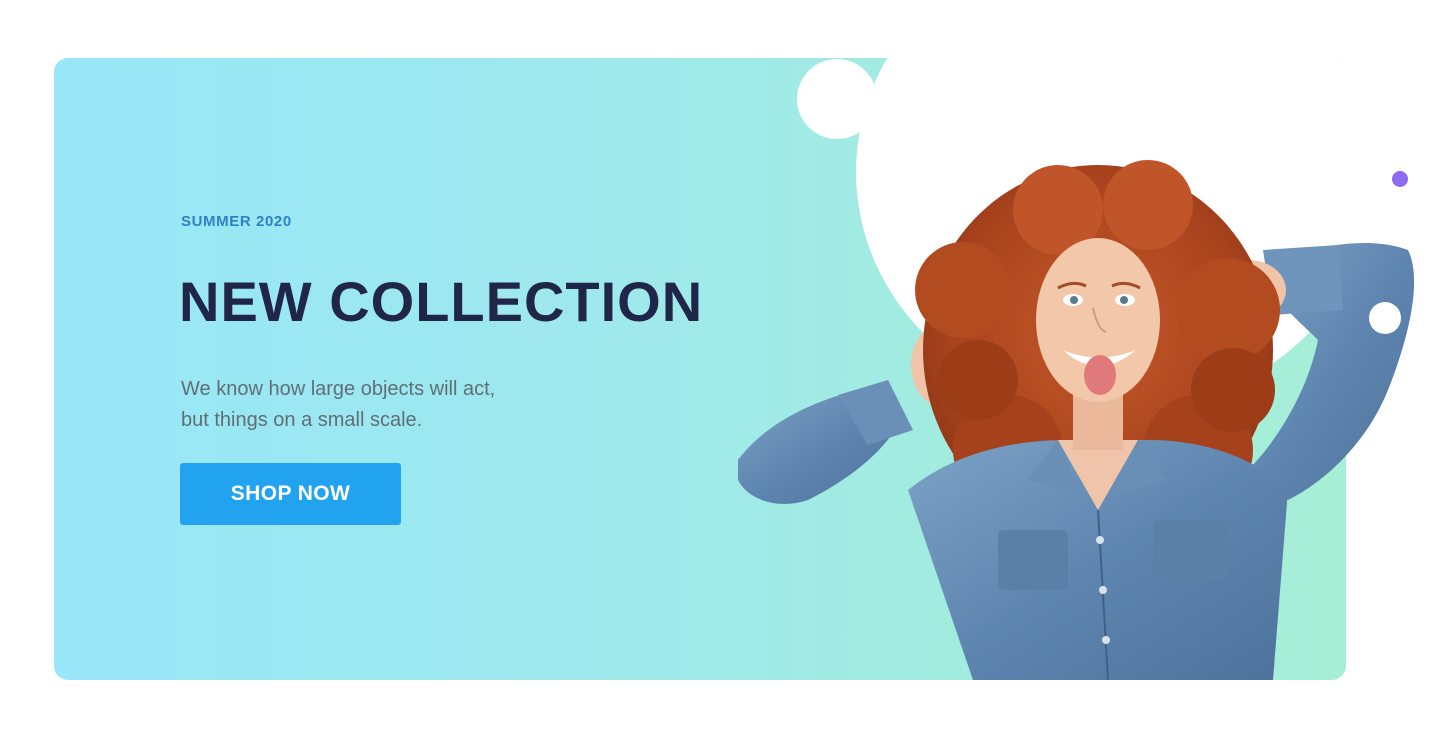  I want to click on decorative-white-dot-outer, so click(1385, 318).